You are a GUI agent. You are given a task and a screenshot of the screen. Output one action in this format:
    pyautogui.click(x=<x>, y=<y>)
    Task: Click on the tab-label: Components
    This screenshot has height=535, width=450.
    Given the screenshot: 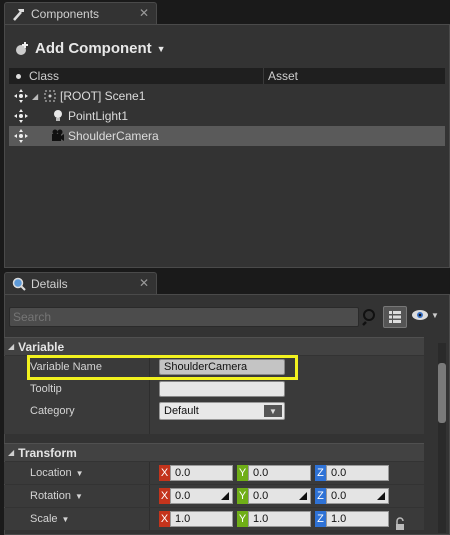 What is the action you would take?
    pyautogui.click(x=65, y=13)
    